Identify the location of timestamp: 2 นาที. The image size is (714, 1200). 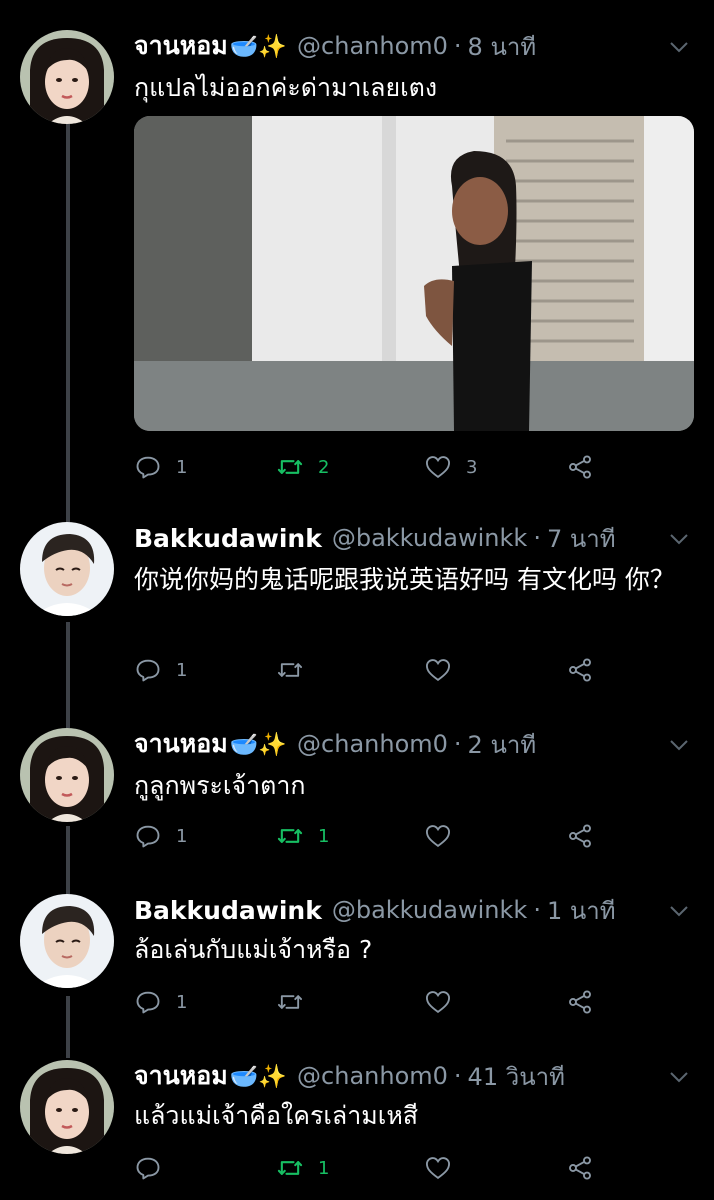
(502, 744).